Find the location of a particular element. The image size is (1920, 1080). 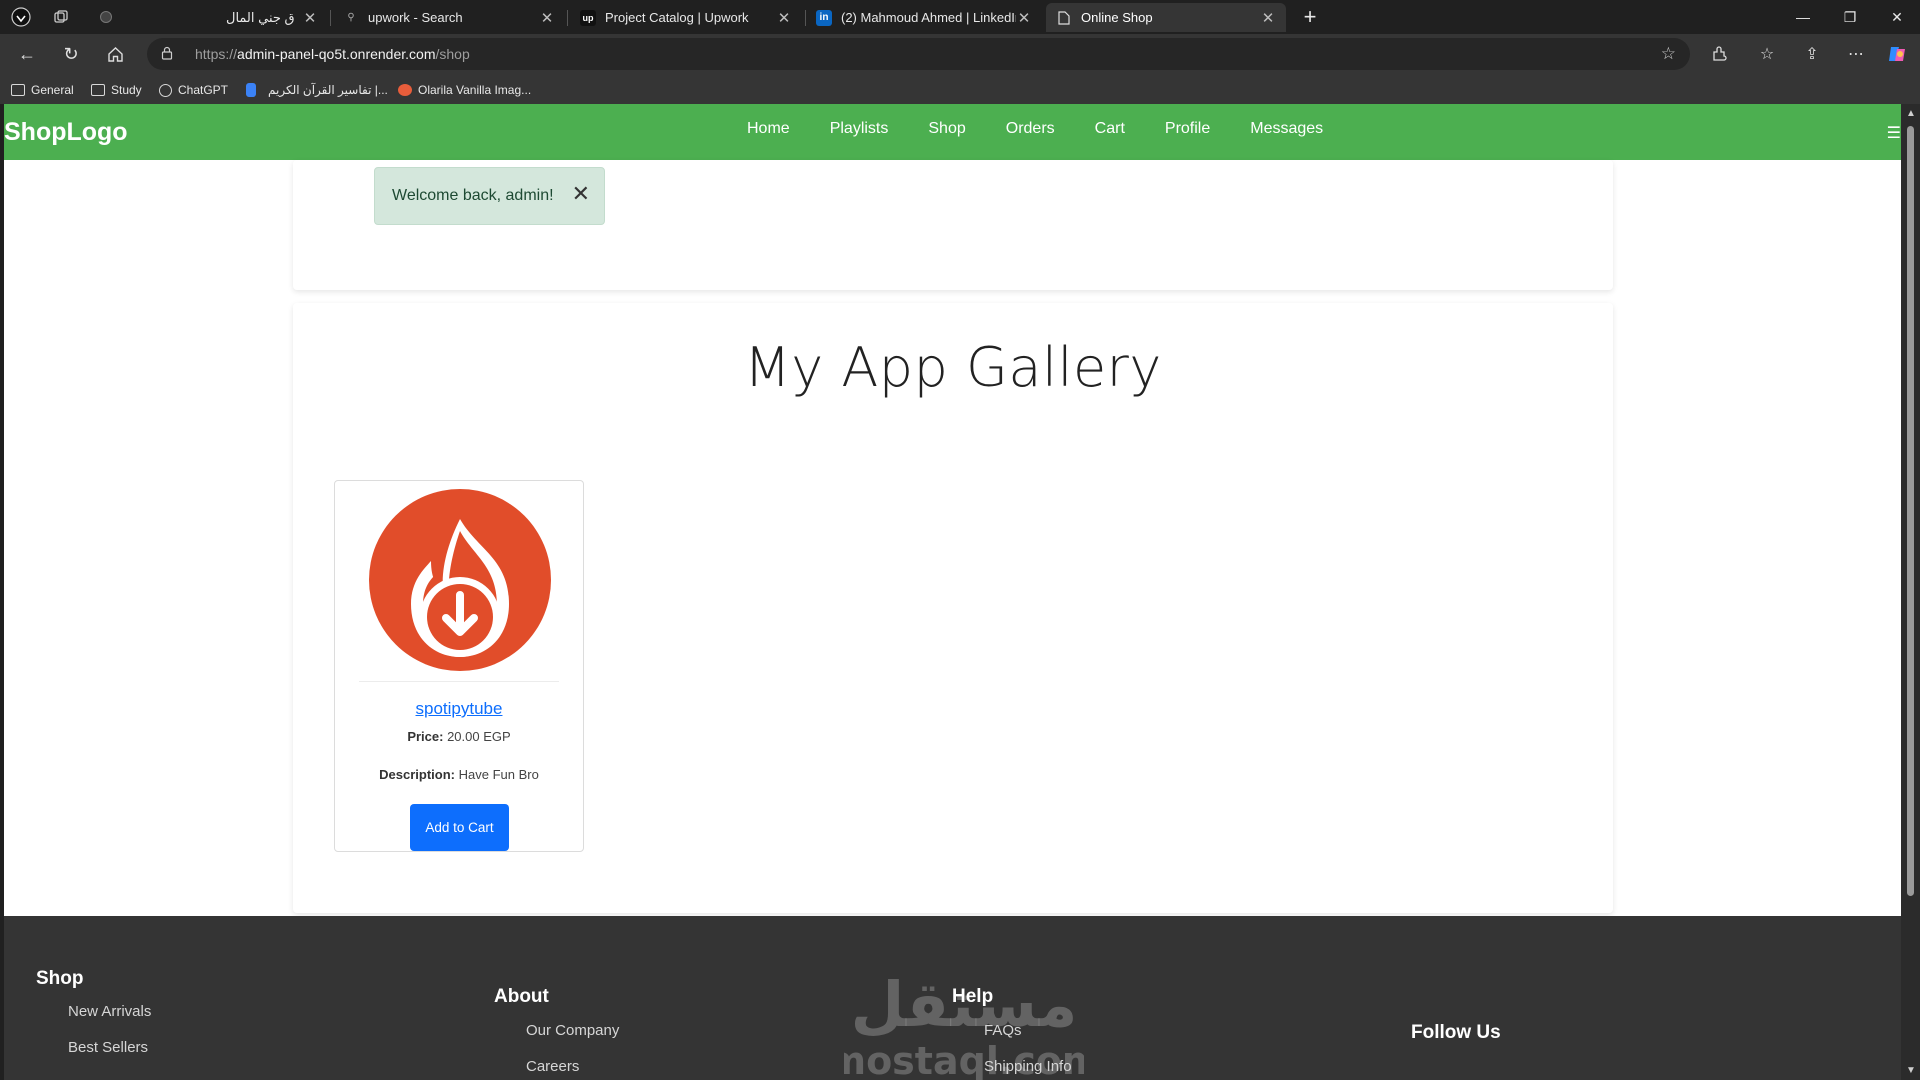

nav-link-profile: Profile is located at coordinates (1187, 129).